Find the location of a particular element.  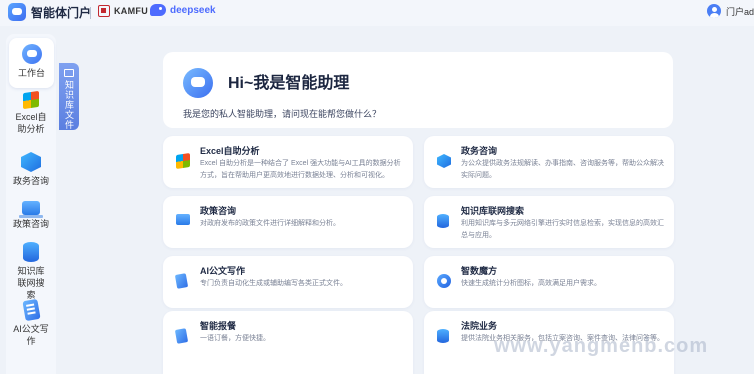

watermark: www.yangmenb.com is located at coordinates (601, 346).